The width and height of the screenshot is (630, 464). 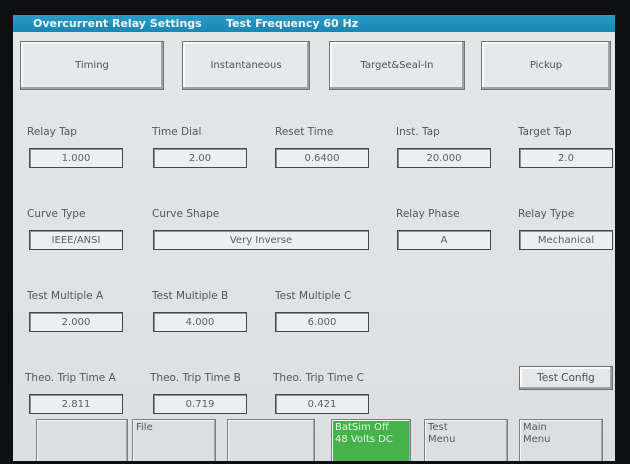 What do you see at coordinates (362, 427) in the screenshot?
I see `batsim-status-text: BatSim Off` at bounding box center [362, 427].